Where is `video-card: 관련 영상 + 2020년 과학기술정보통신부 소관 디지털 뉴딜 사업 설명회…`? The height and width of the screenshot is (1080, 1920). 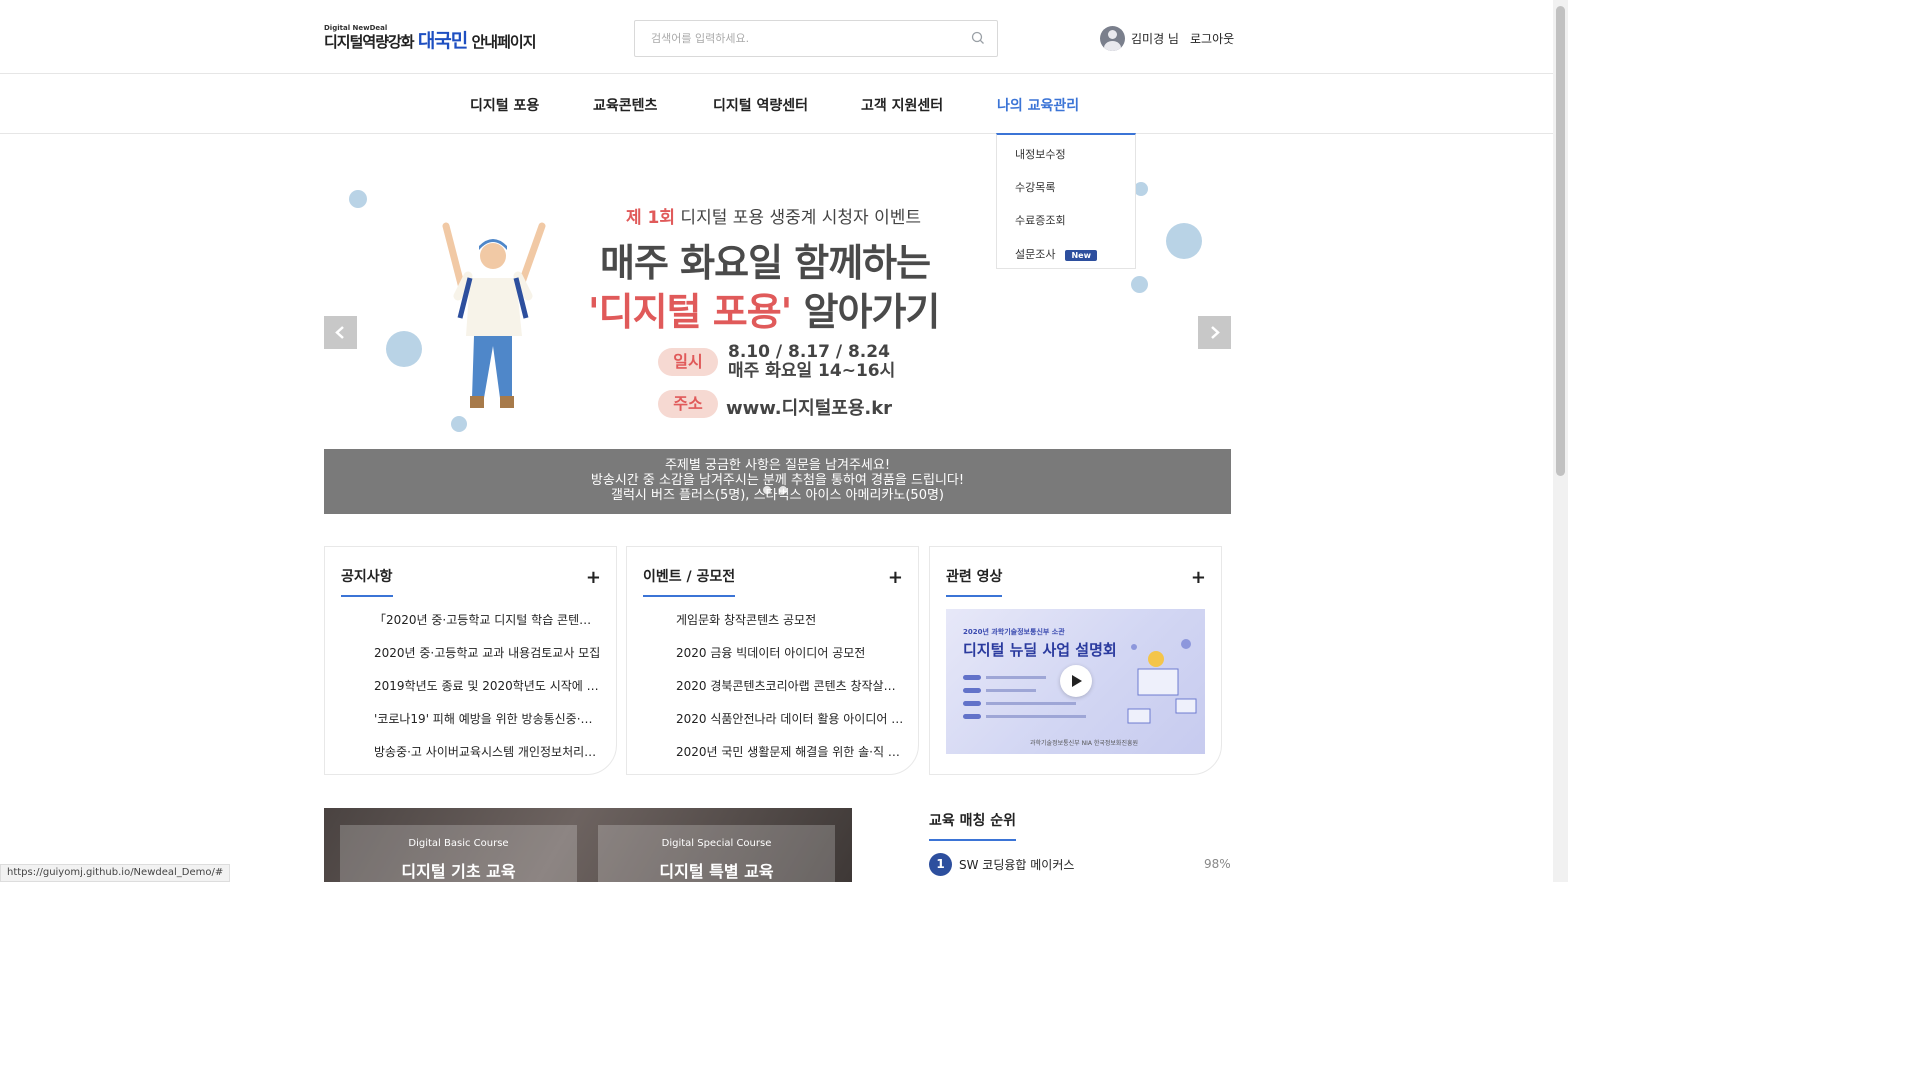 video-card: 관련 영상 + 2020년 과학기술정보통신부 소관 디지털 뉴딜 사업 설명회… is located at coordinates (1075, 660).